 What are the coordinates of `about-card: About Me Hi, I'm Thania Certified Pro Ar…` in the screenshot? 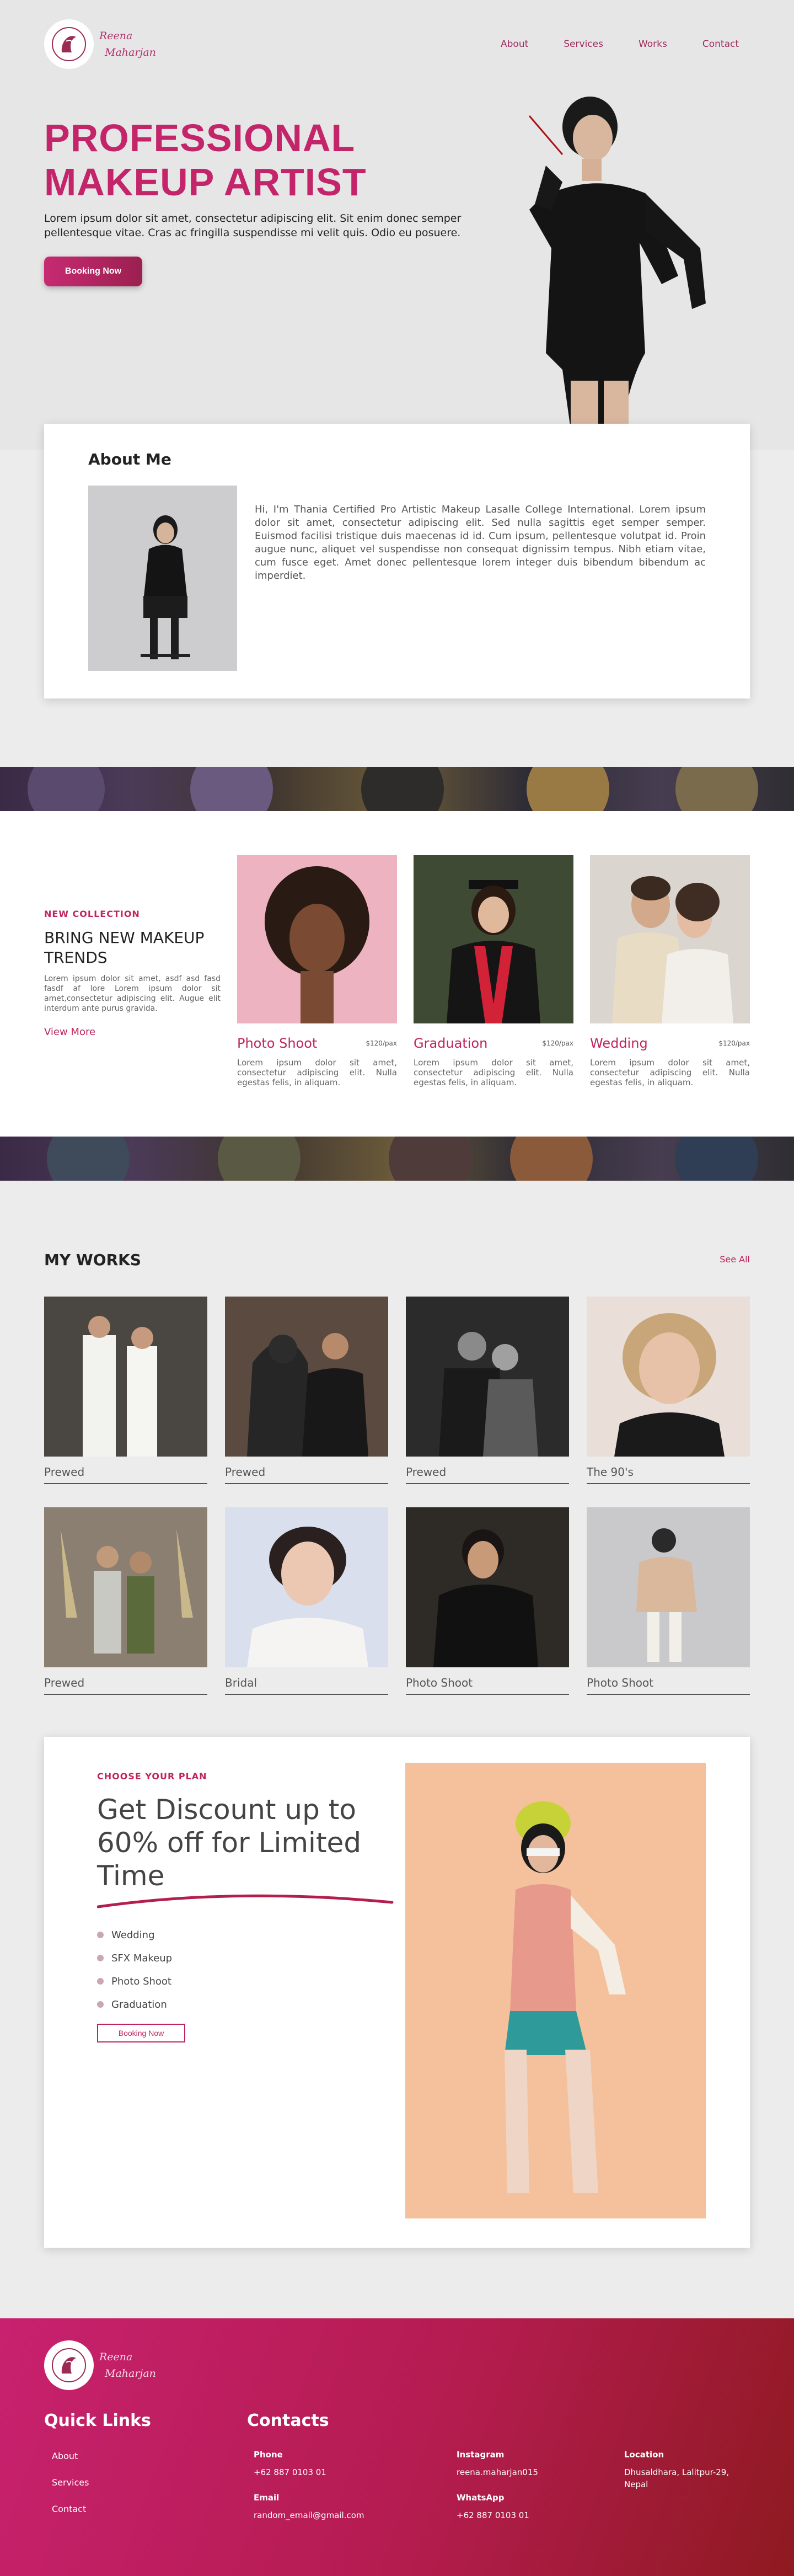 It's located at (397, 561).